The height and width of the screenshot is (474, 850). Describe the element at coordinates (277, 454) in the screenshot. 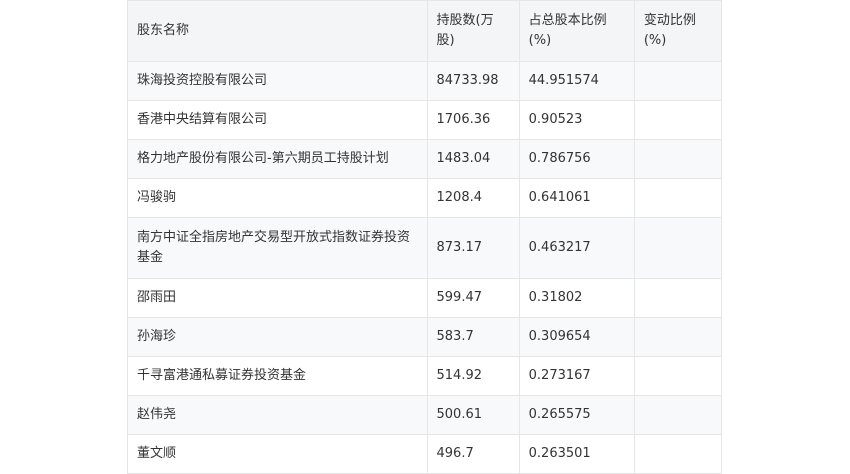

I see `cell-name: 董文顺` at that location.